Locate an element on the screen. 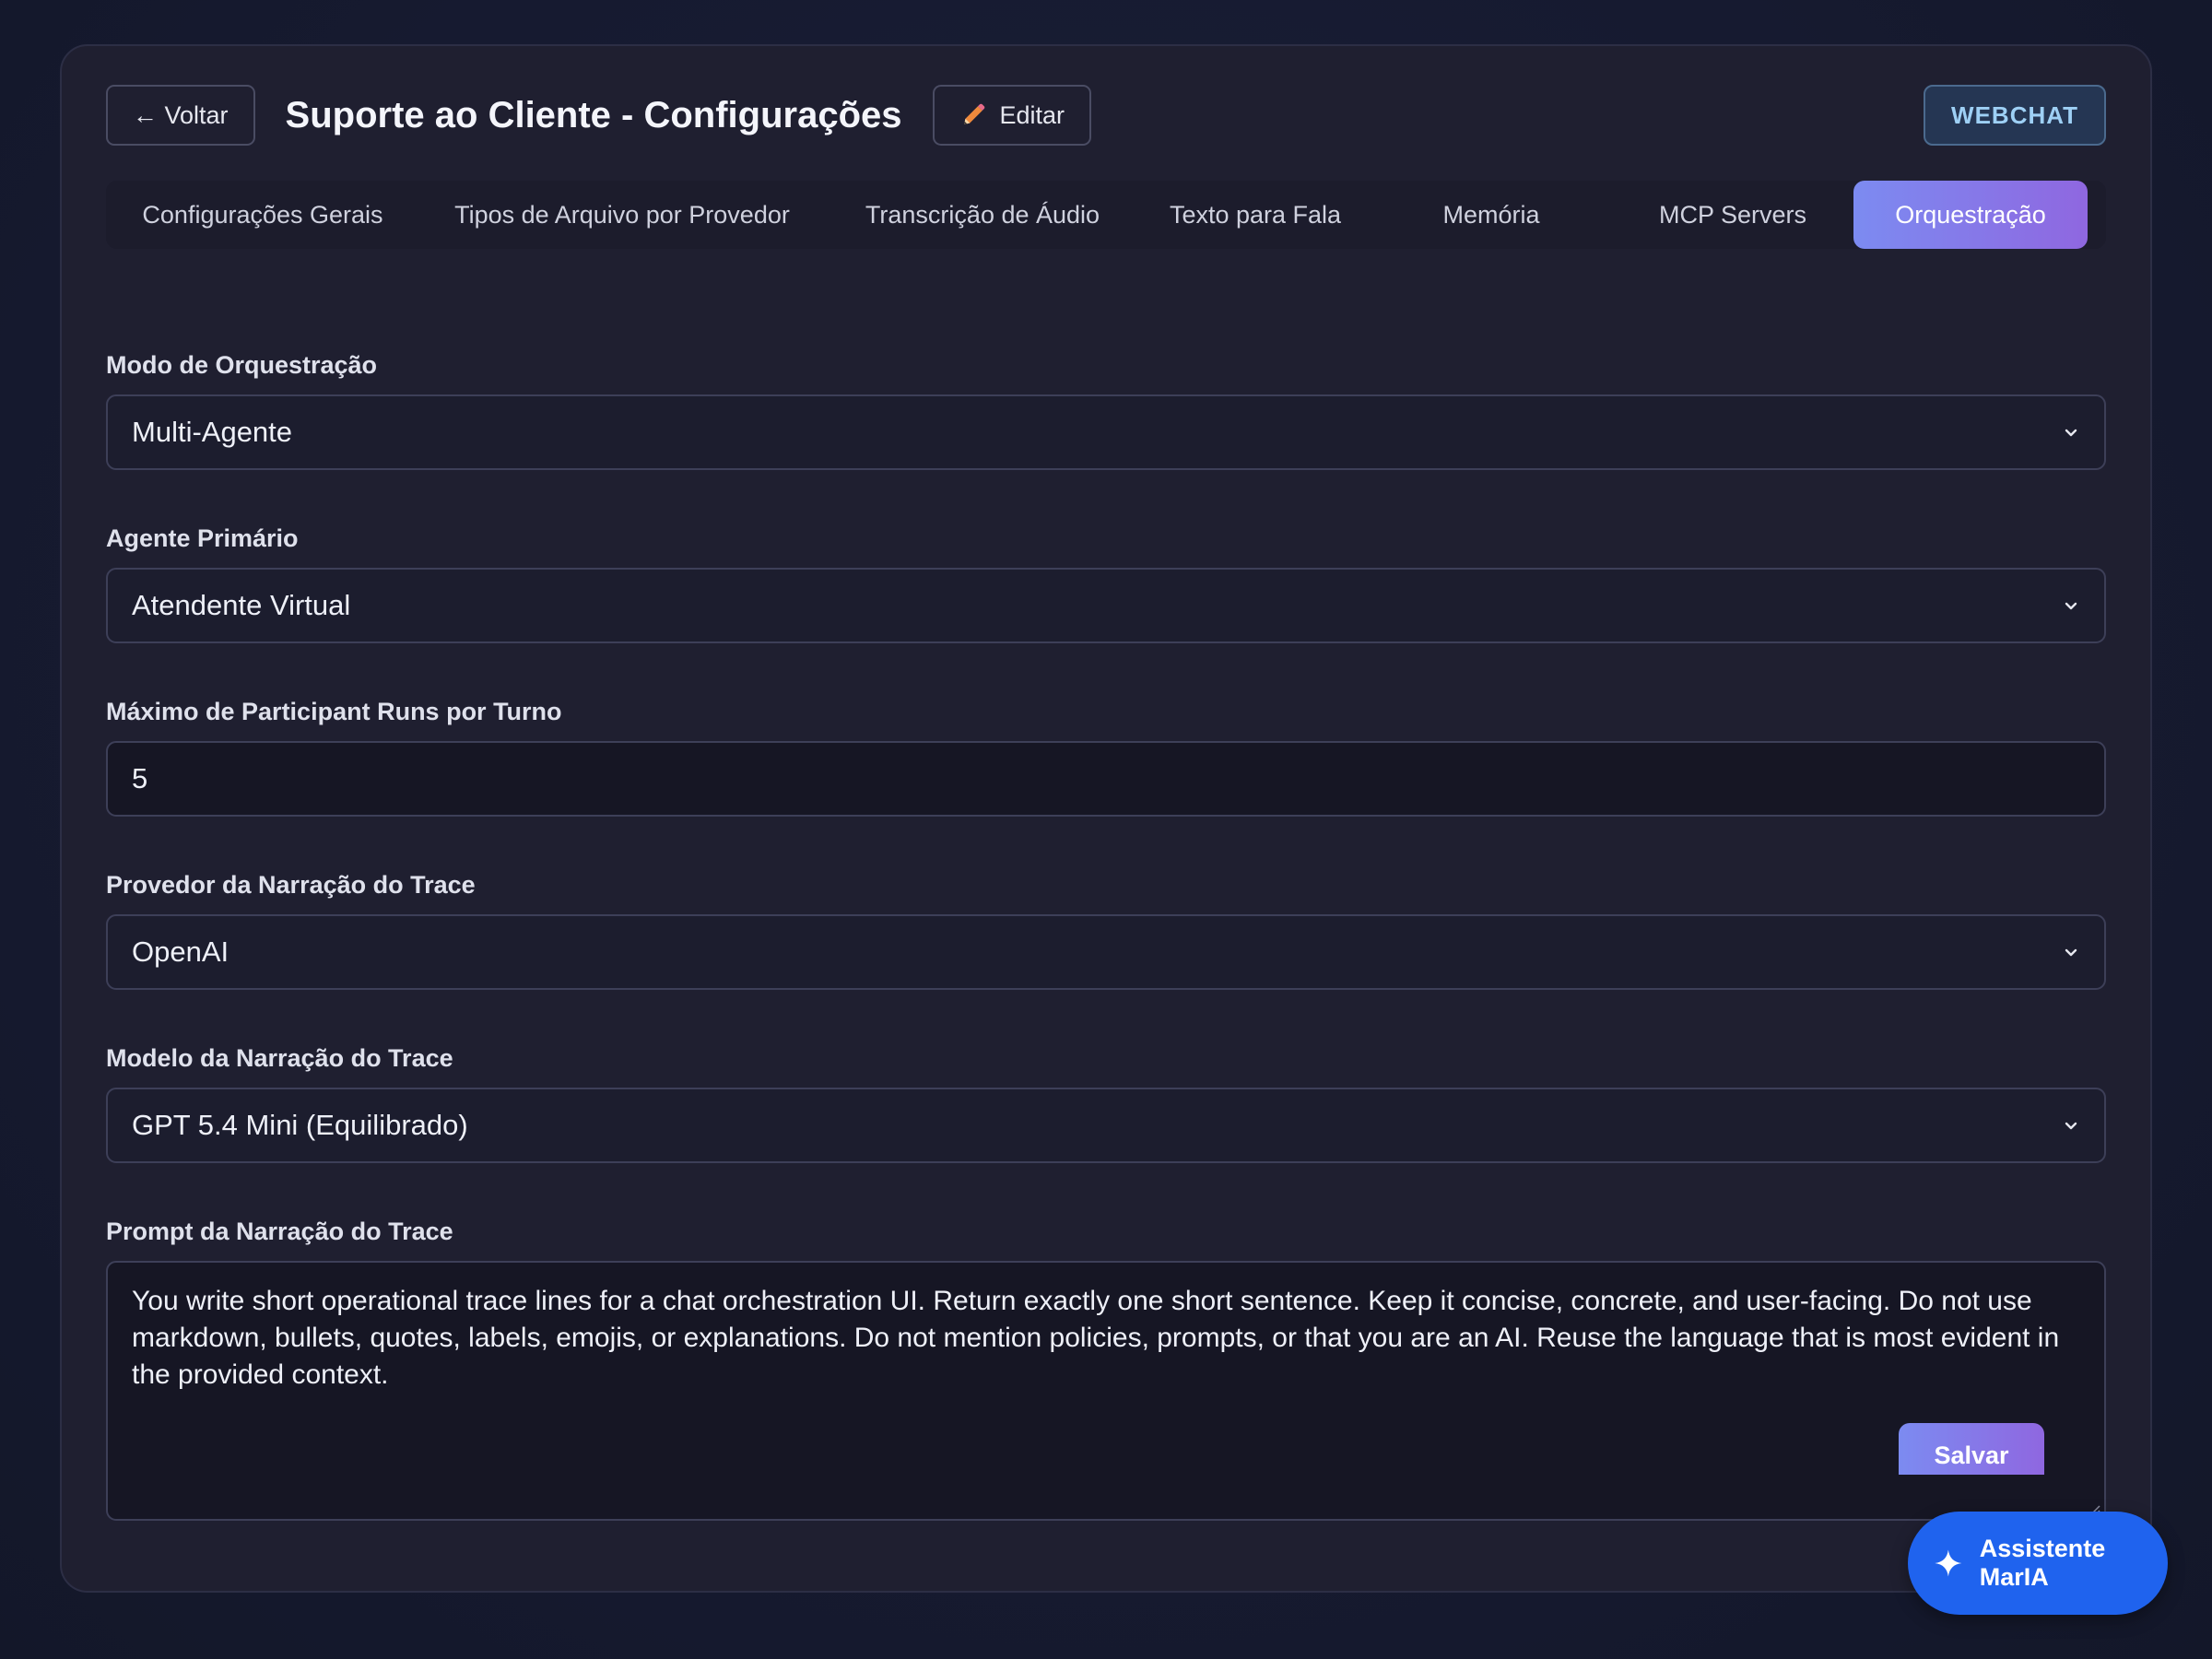 This screenshot has height=1659, width=2212. assistant-maria-button: Assistente MarIA is located at coordinates (2038, 1563).